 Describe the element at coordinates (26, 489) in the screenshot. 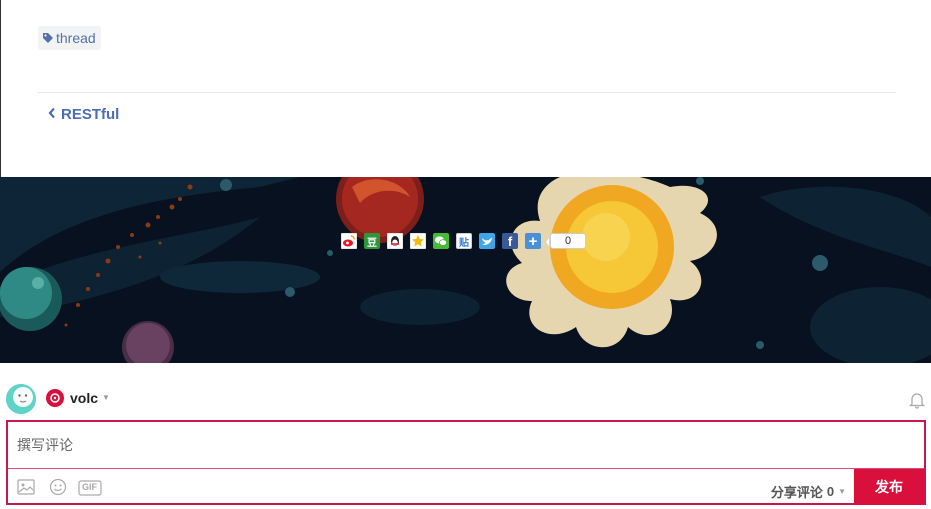

I see `image-icon` at that location.